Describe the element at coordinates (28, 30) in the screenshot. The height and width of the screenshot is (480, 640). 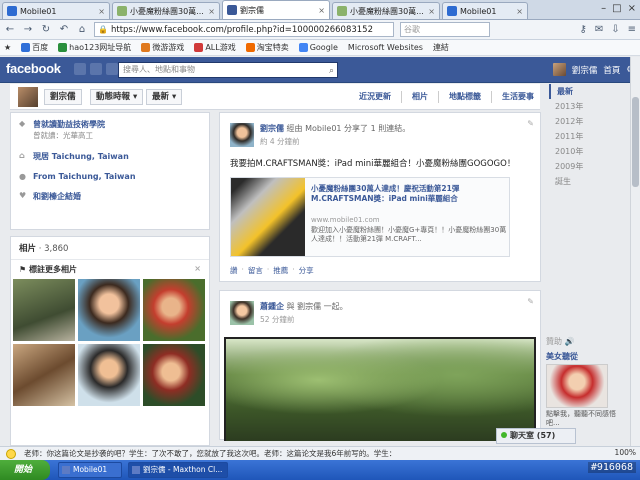
I see `forward-icon: →` at that location.